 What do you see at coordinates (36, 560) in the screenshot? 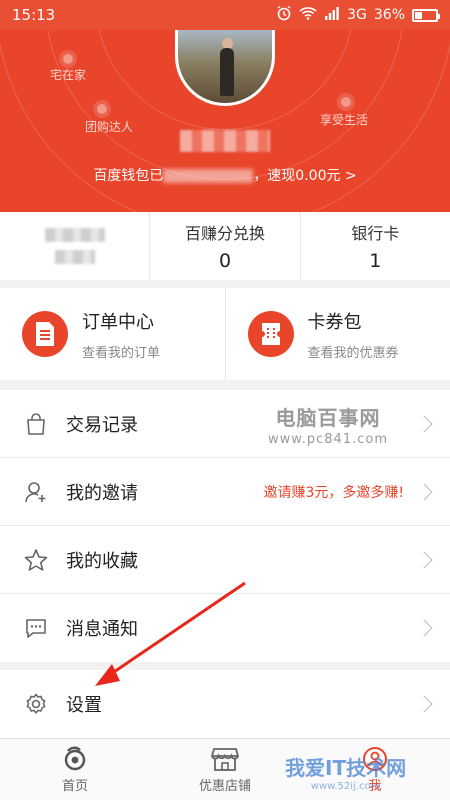
I see `star-icon` at bounding box center [36, 560].